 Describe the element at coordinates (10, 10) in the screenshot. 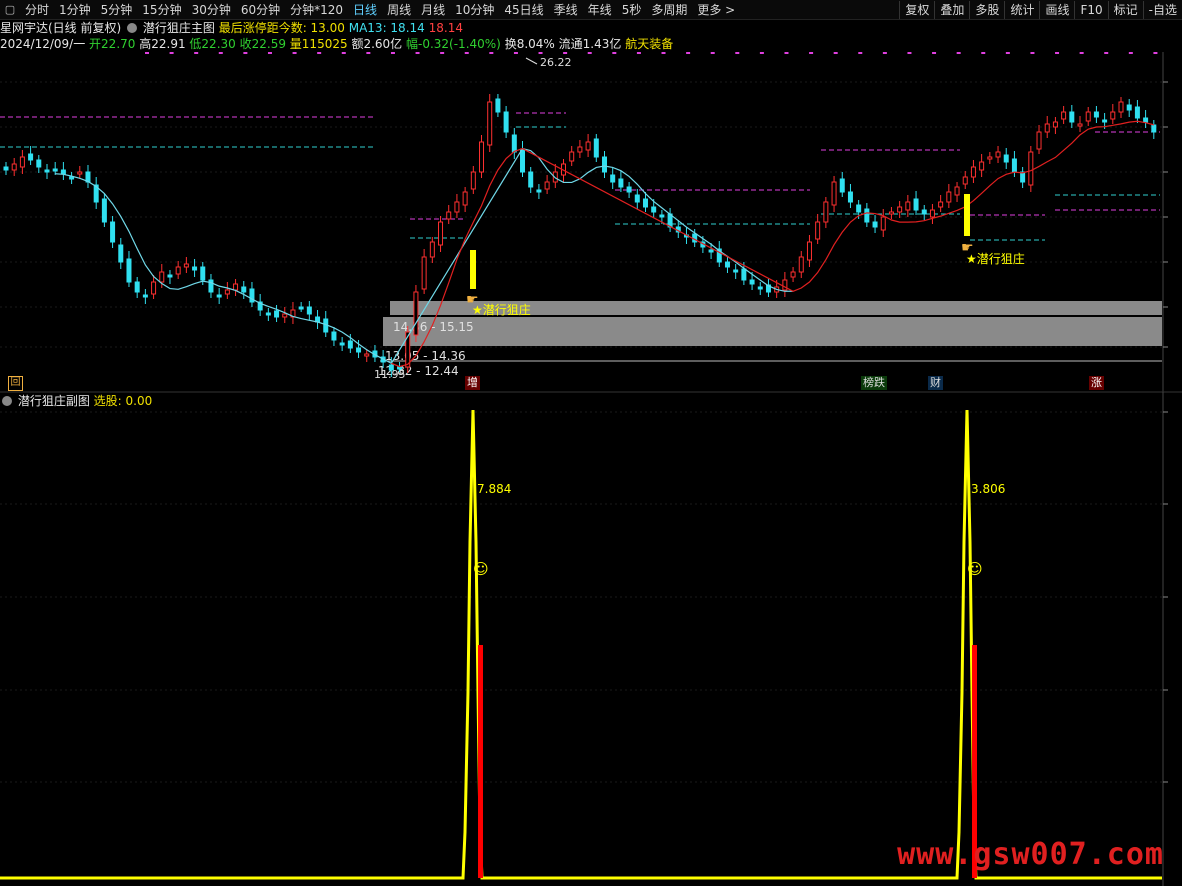

I see `square-icon: ▢` at that location.